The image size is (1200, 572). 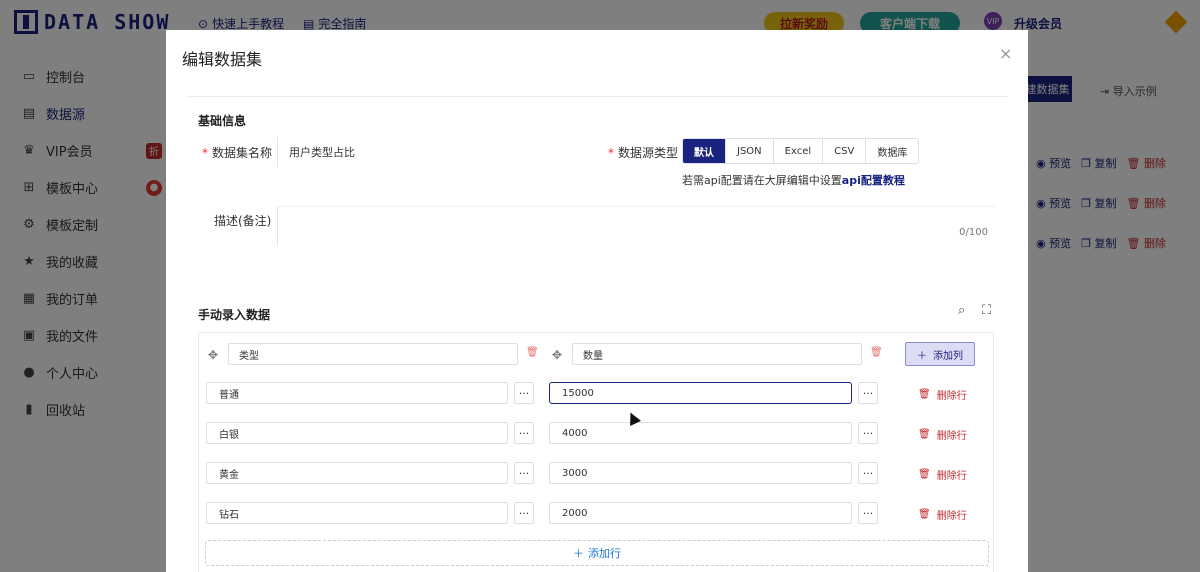 What do you see at coordinates (986, 310) in the screenshot?
I see `fullscreen-icon: ⛶` at bounding box center [986, 310].